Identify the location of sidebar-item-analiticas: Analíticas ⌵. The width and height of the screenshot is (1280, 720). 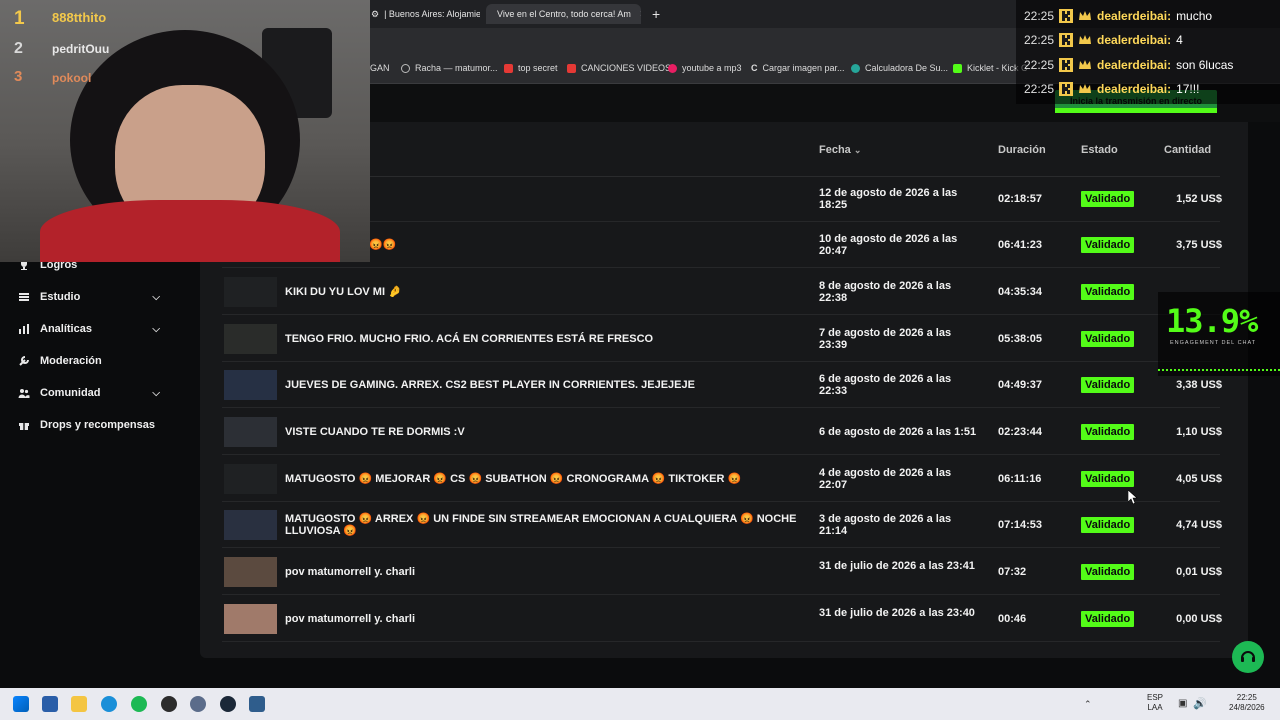
(89, 329).